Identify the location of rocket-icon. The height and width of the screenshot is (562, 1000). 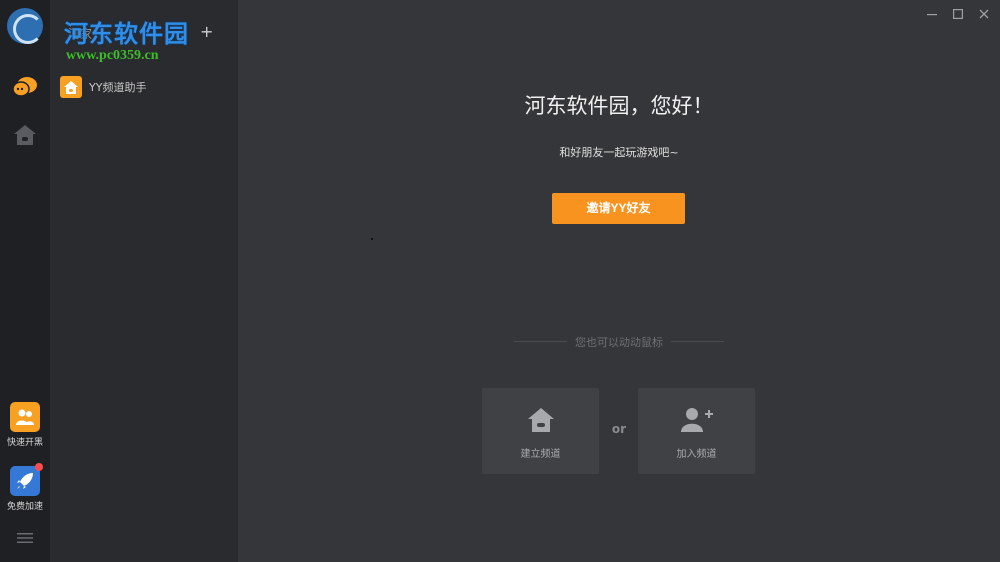
(25, 481).